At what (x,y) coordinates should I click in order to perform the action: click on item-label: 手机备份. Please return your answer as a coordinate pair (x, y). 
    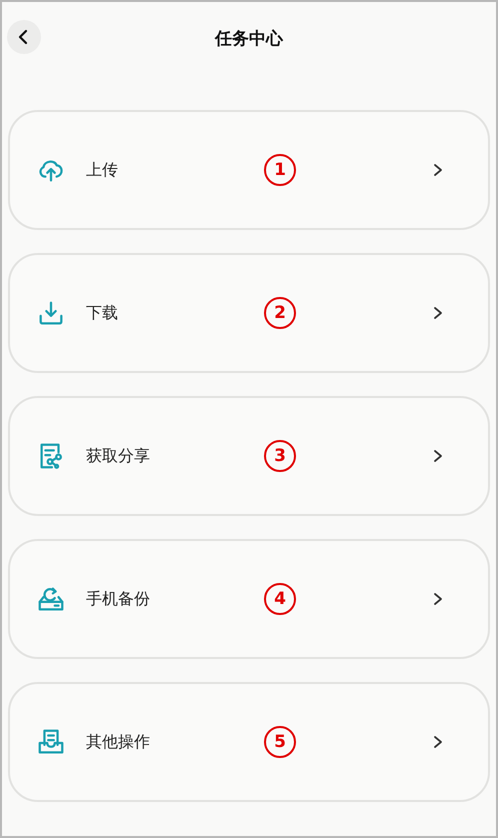
    Looking at the image, I should click on (118, 599).